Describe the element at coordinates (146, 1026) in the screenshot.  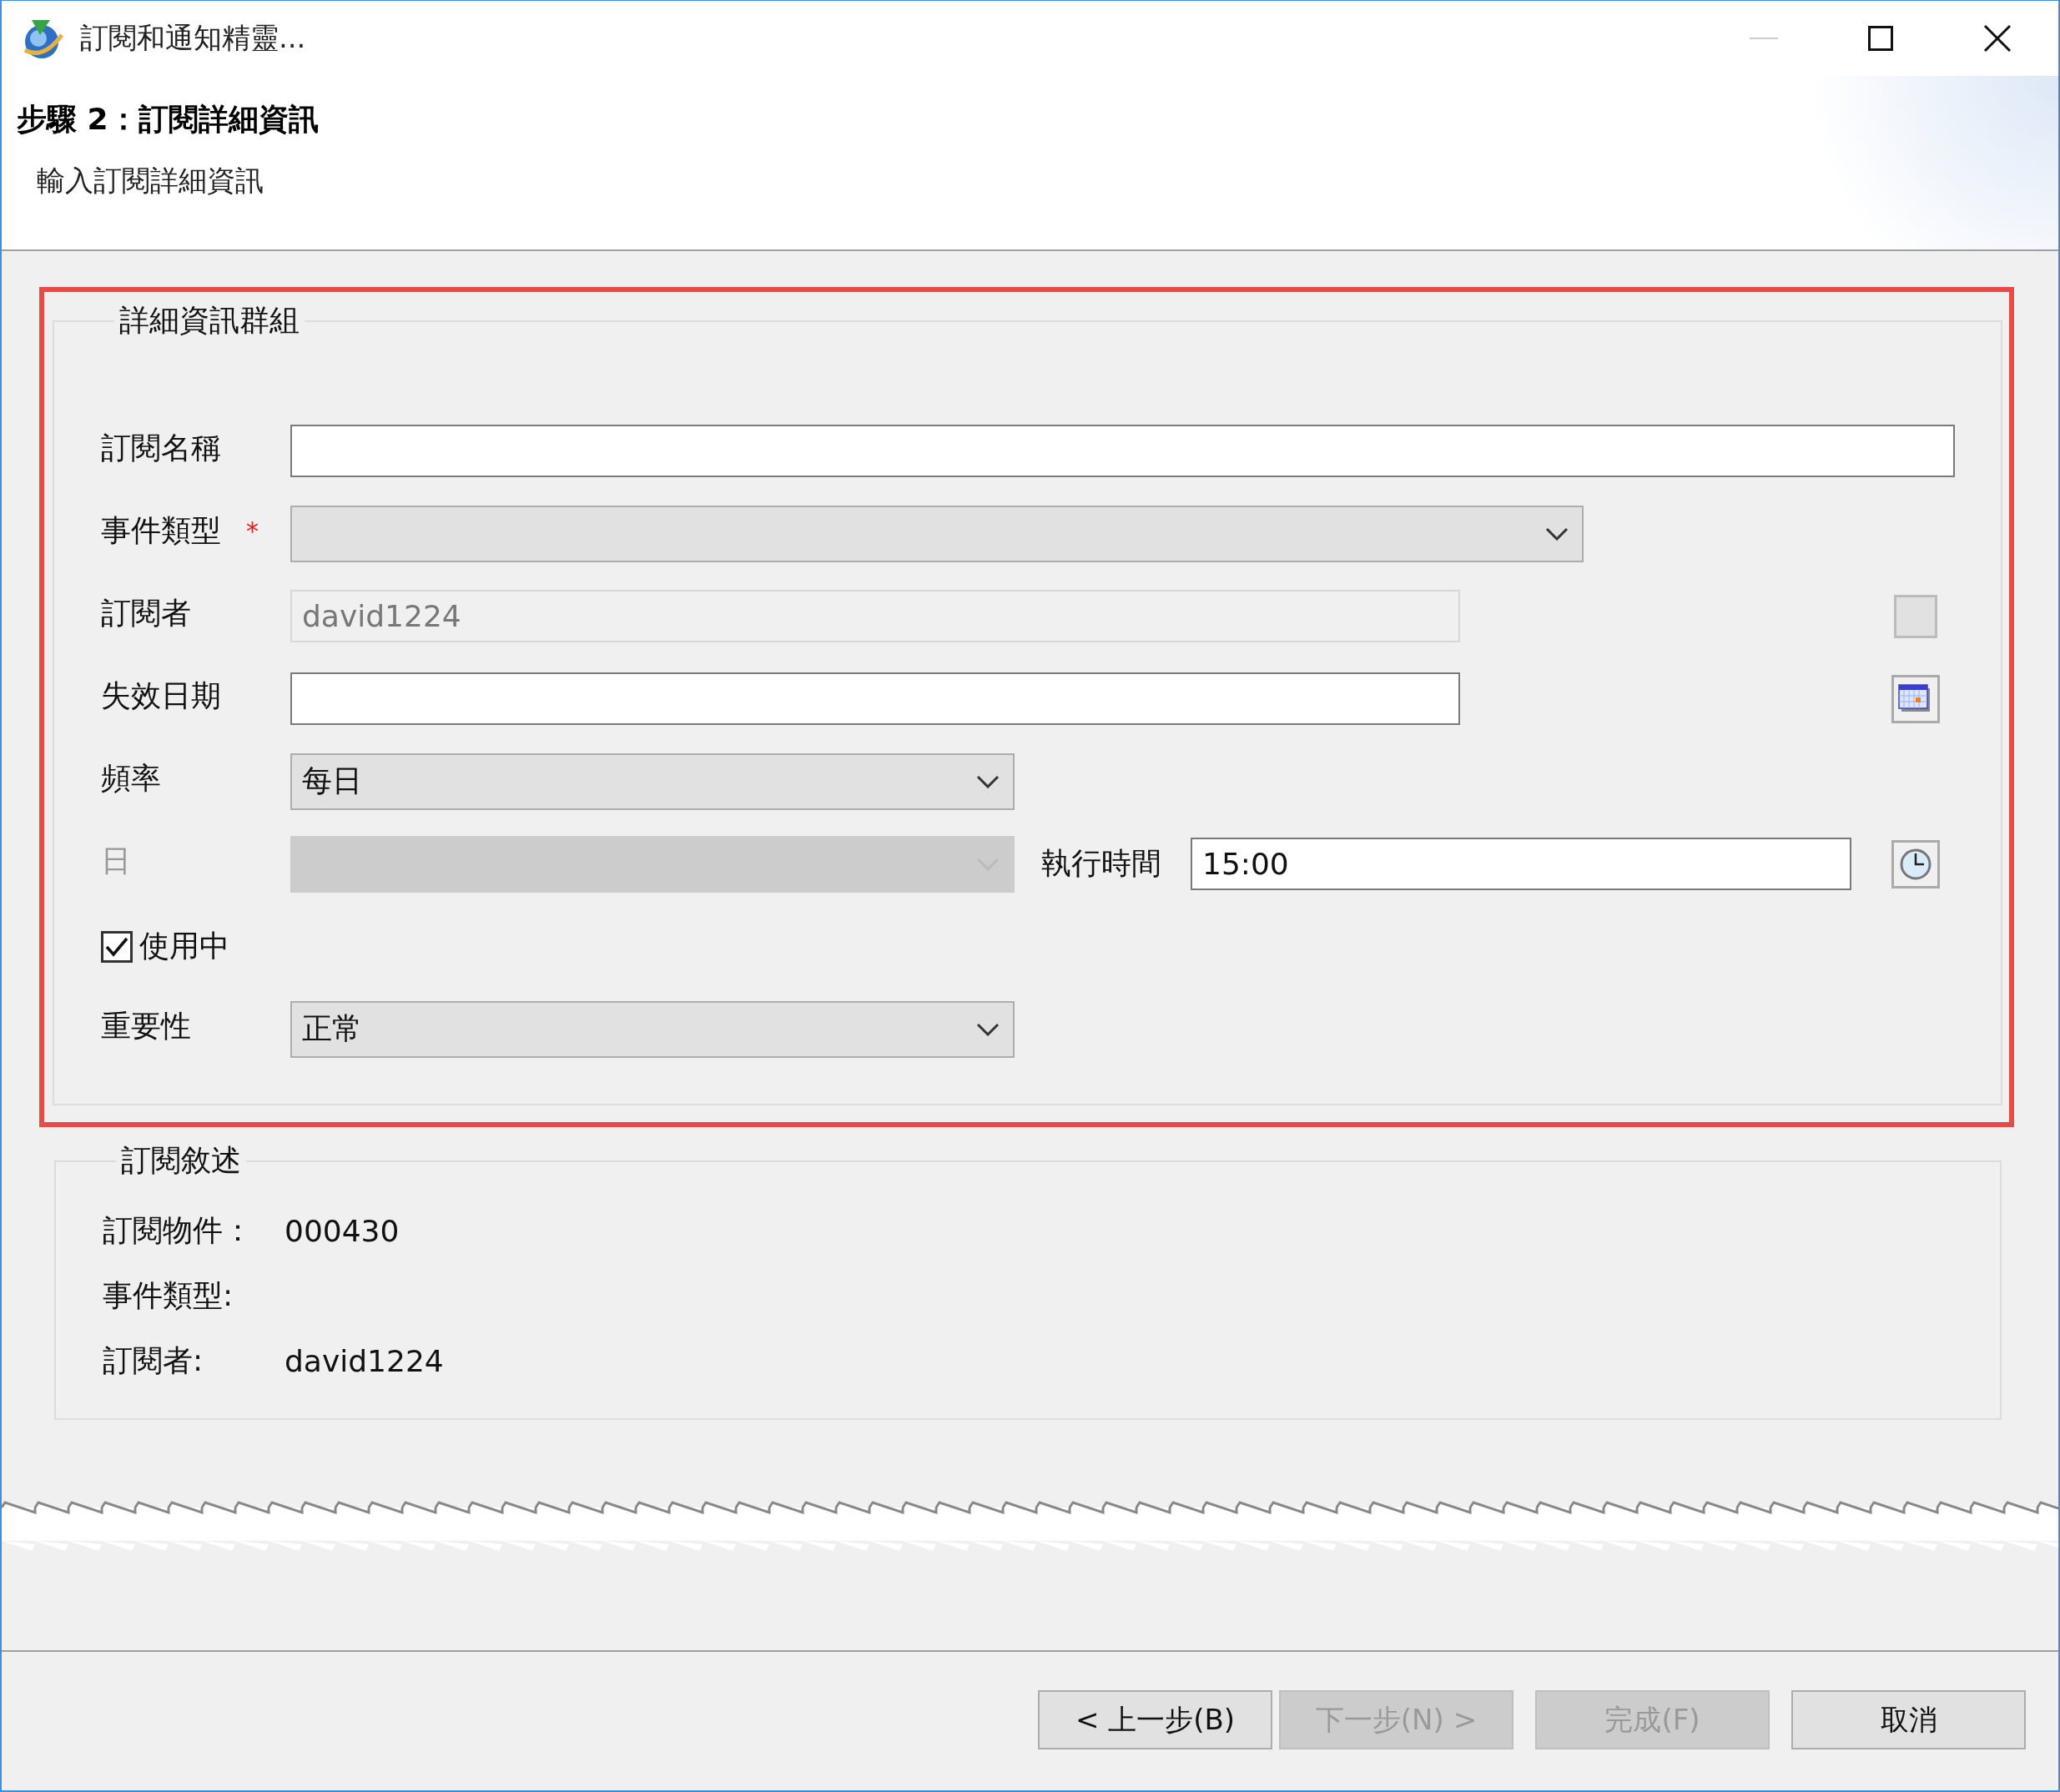
I see `field-label: 重要性` at that location.